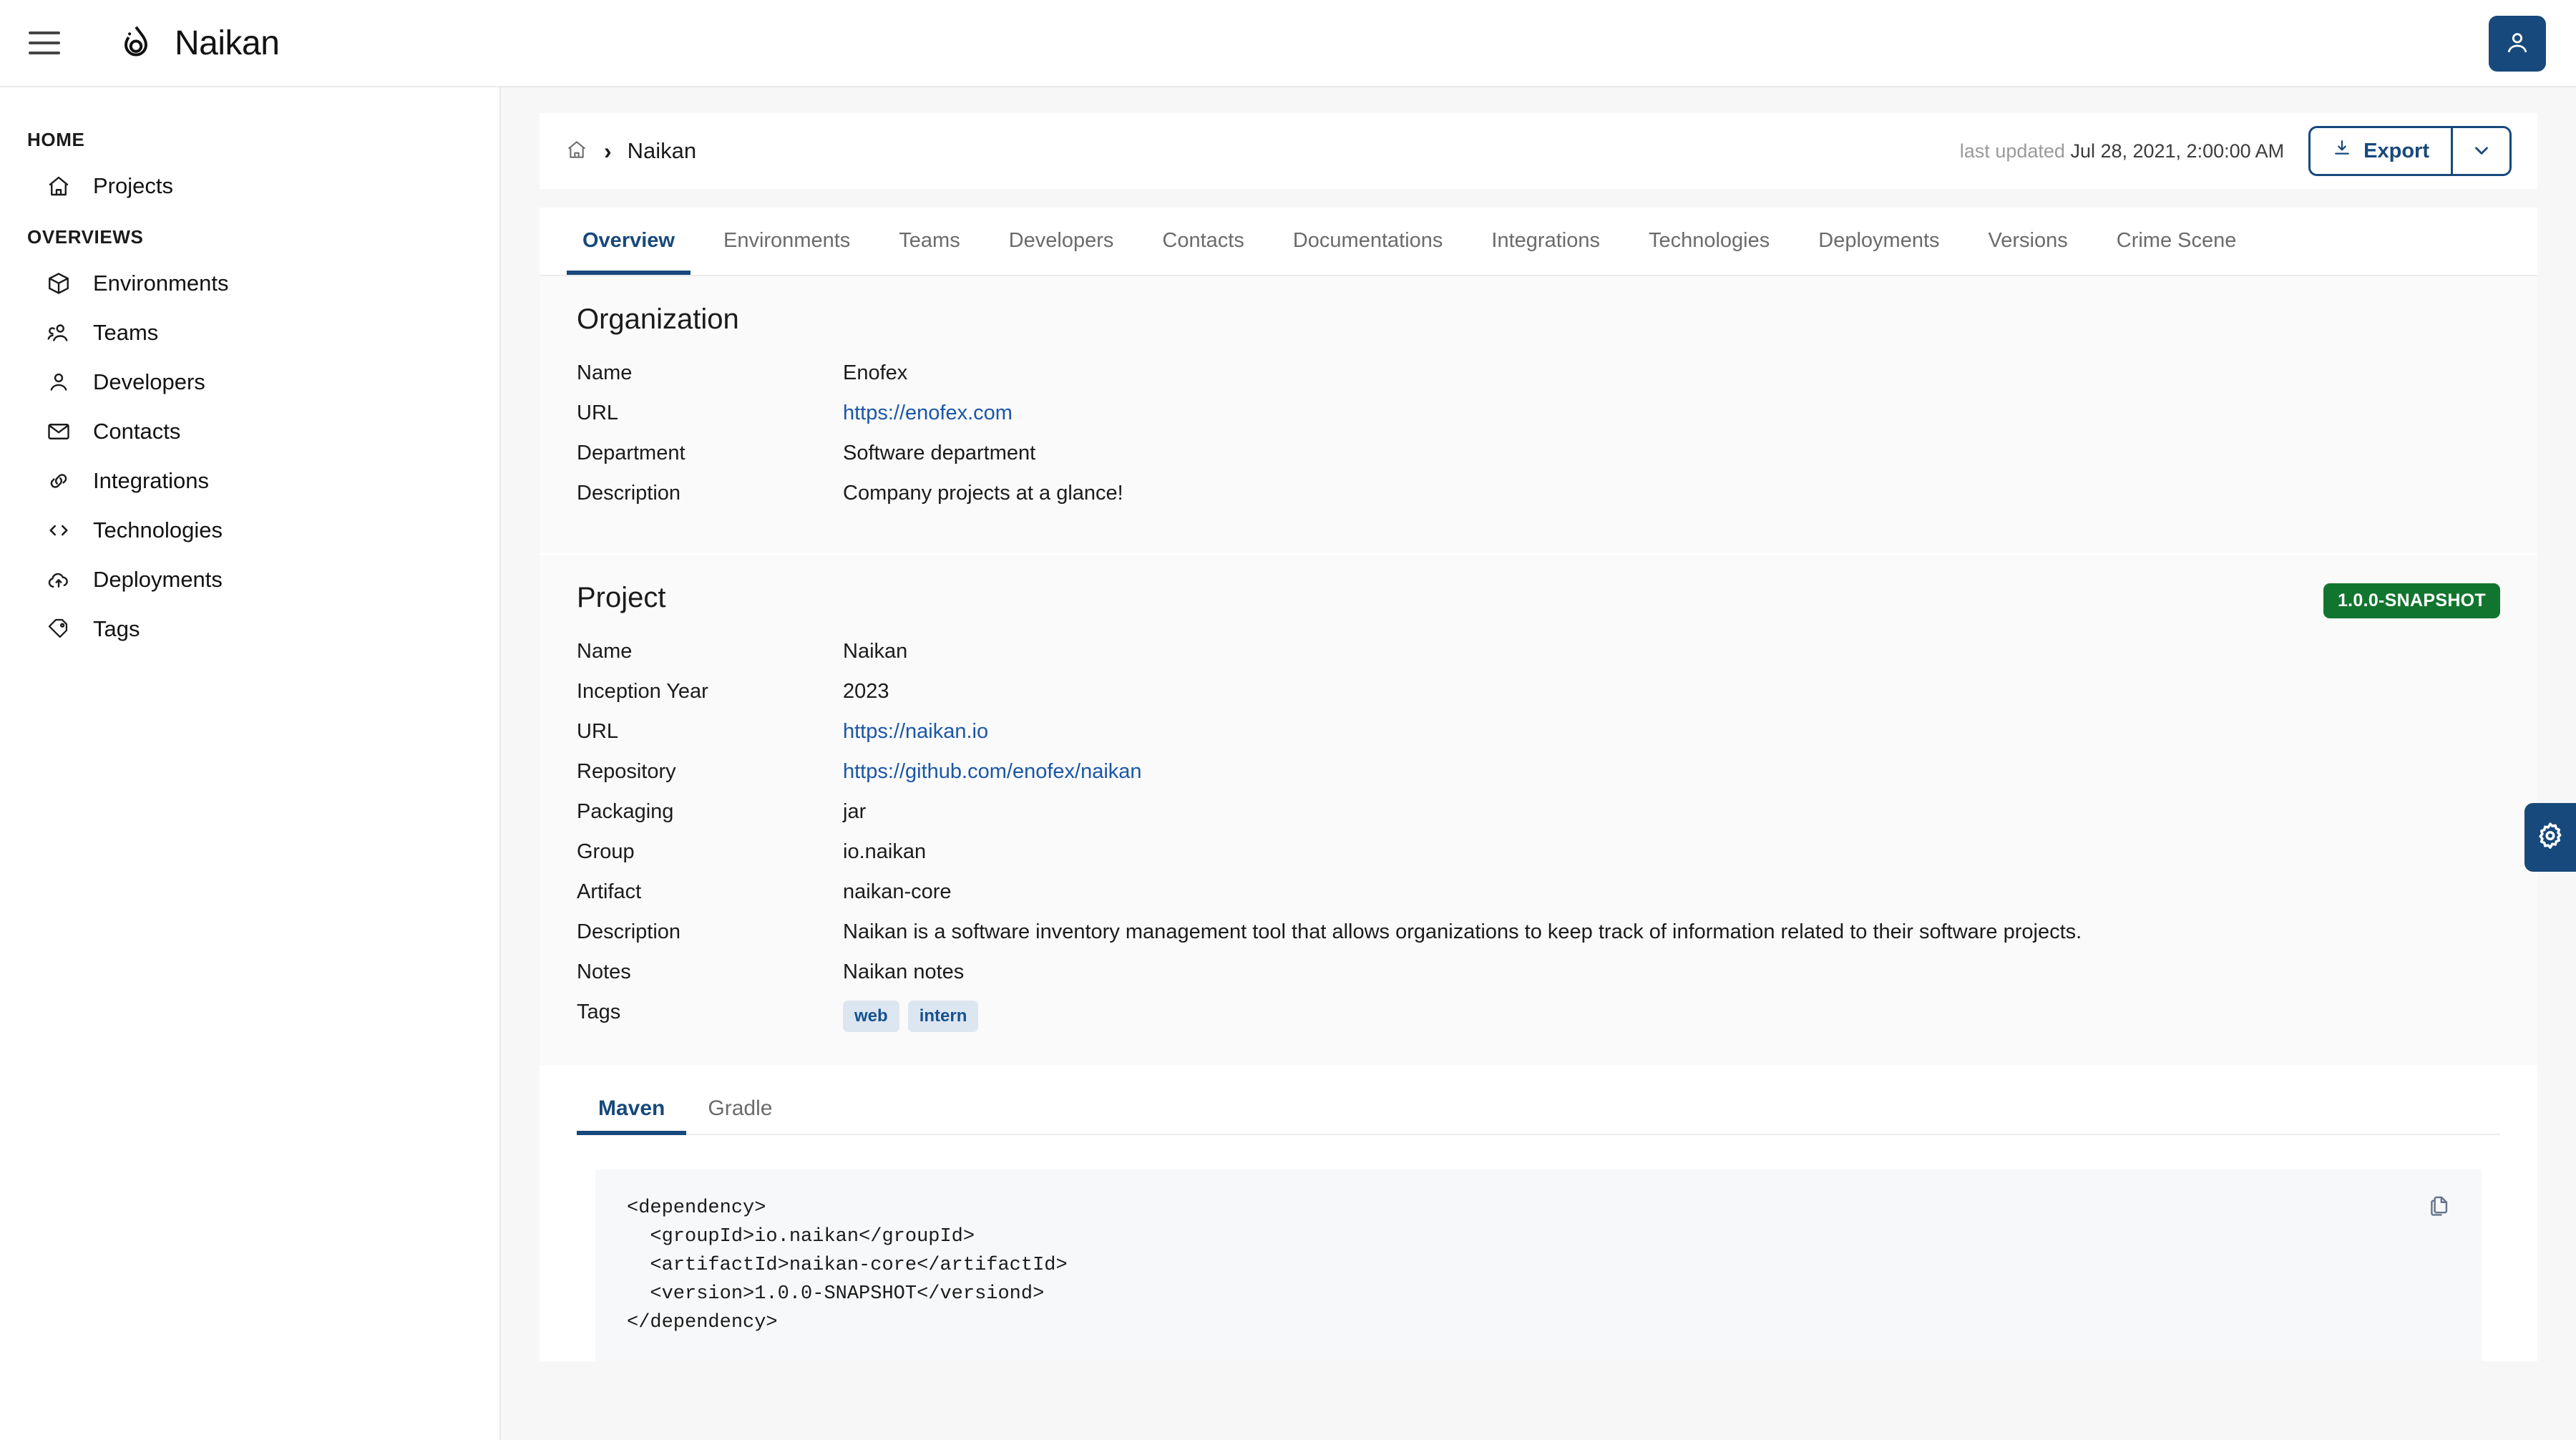  Describe the element at coordinates (249, 382) in the screenshot. I see `sidebar-item-developers: Developers` at that location.